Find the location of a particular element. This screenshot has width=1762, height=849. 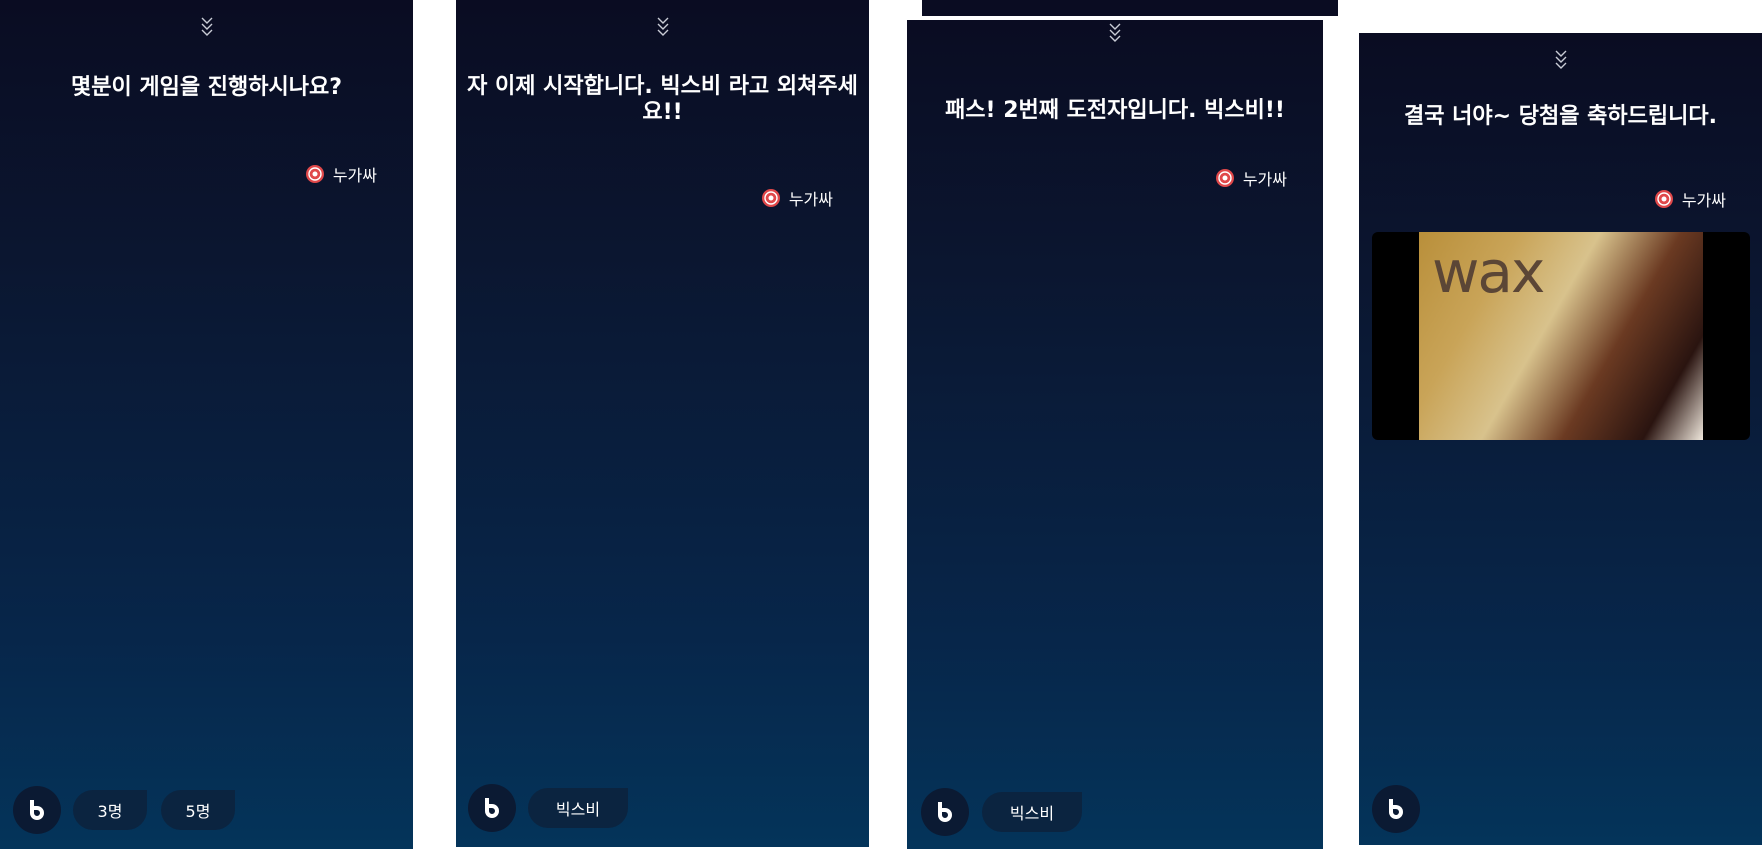

partial-status-bar is located at coordinates (1130, 8).